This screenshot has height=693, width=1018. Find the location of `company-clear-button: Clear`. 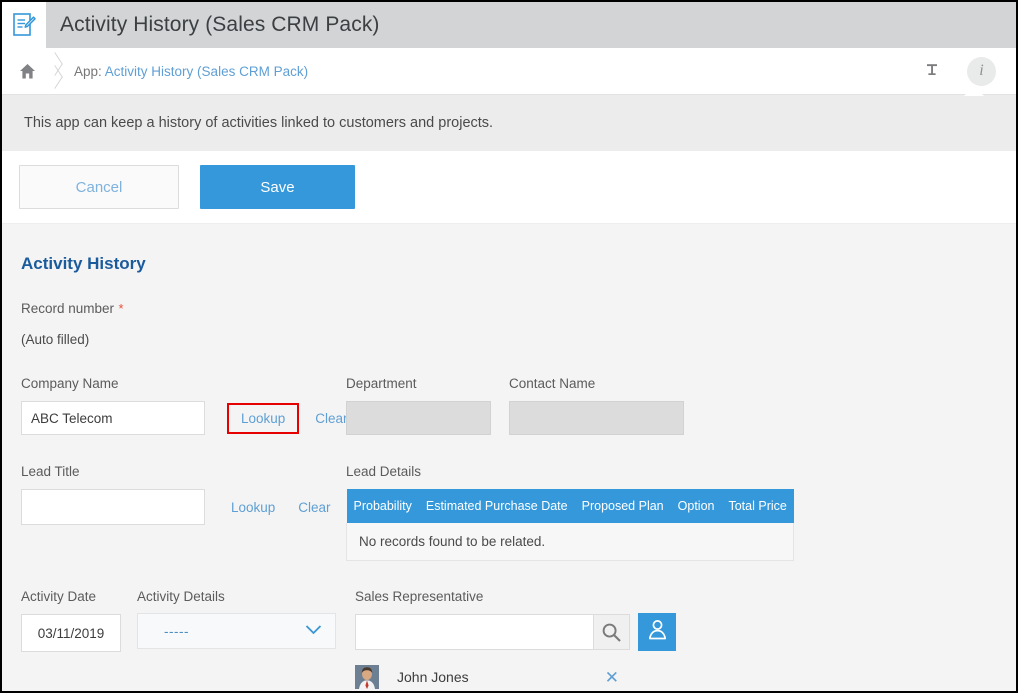

company-clear-button: Clear is located at coordinates (331, 418).